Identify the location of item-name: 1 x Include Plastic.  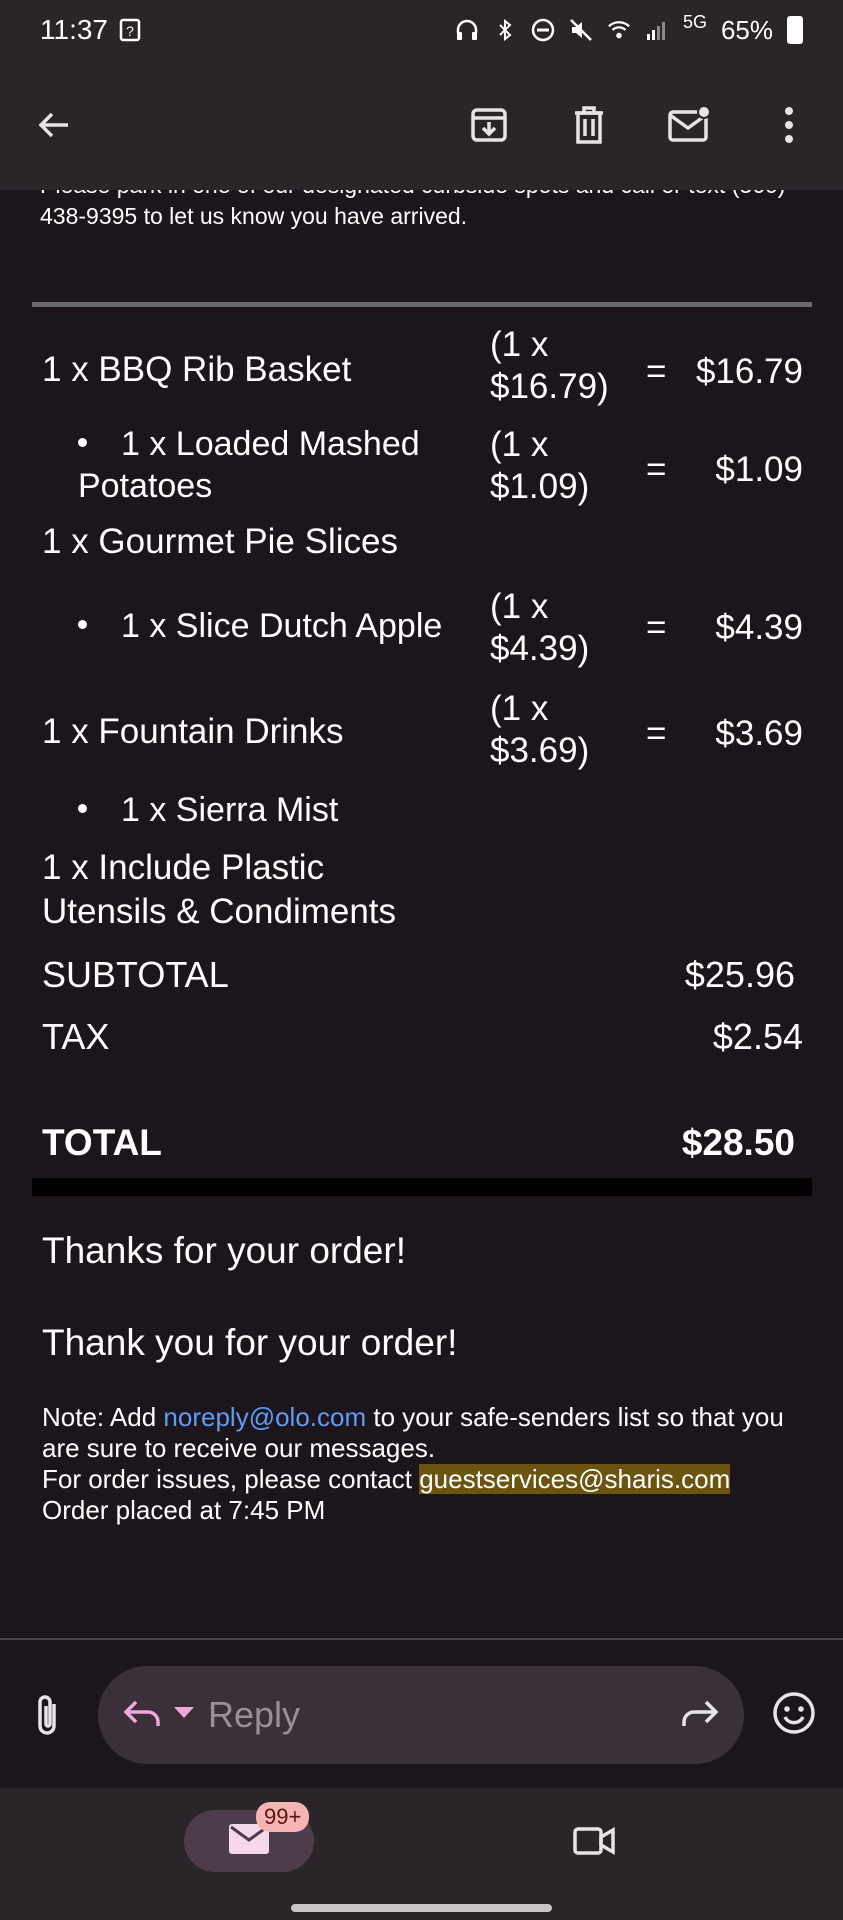
(183, 867).